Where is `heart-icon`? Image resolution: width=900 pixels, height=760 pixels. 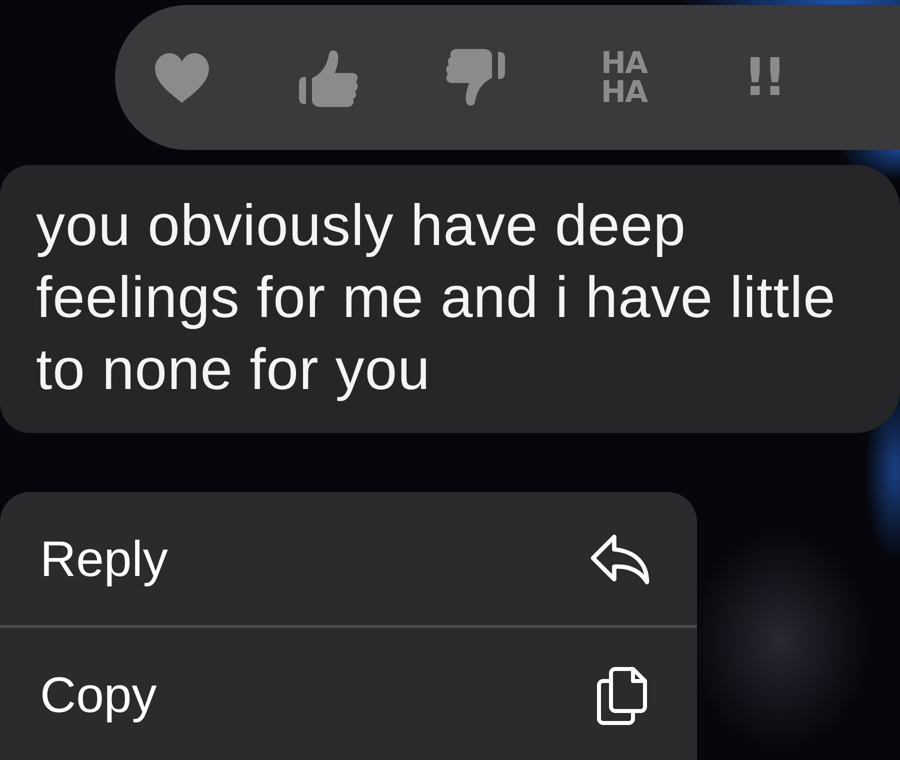
heart-icon is located at coordinates (182, 78).